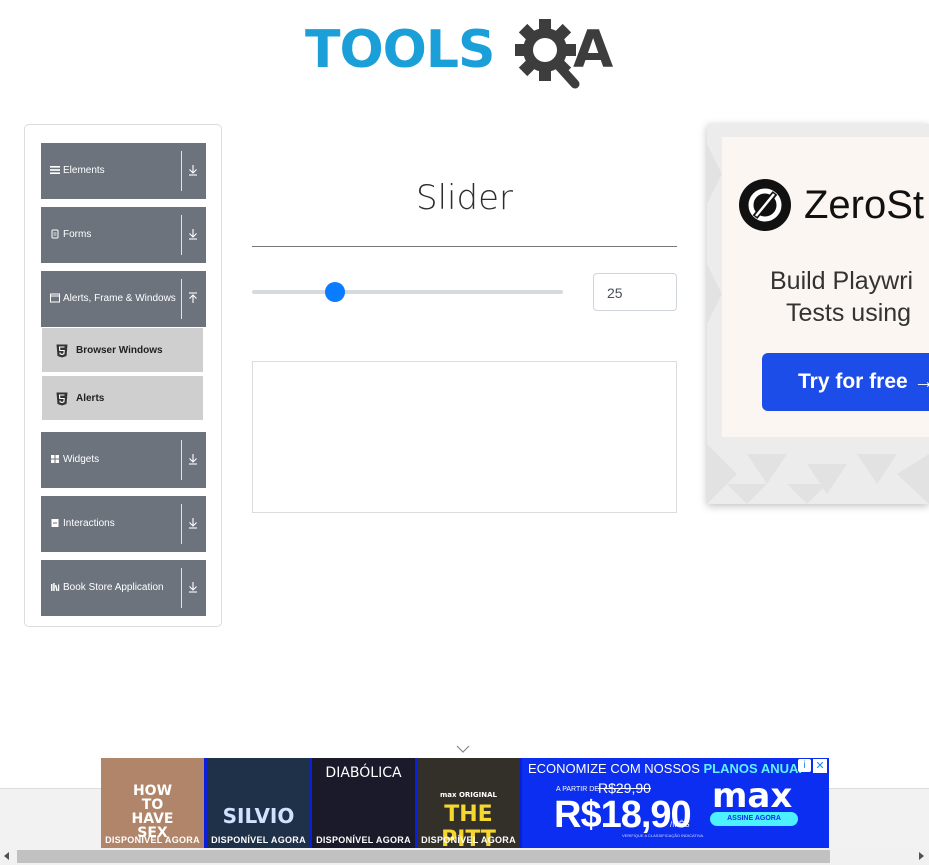 This screenshot has height=865, width=929. What do you see at coordinates (89, 523) in the screenshot?
I see `sidebar-group-label: Interactions` at bounding box center [89, 523].